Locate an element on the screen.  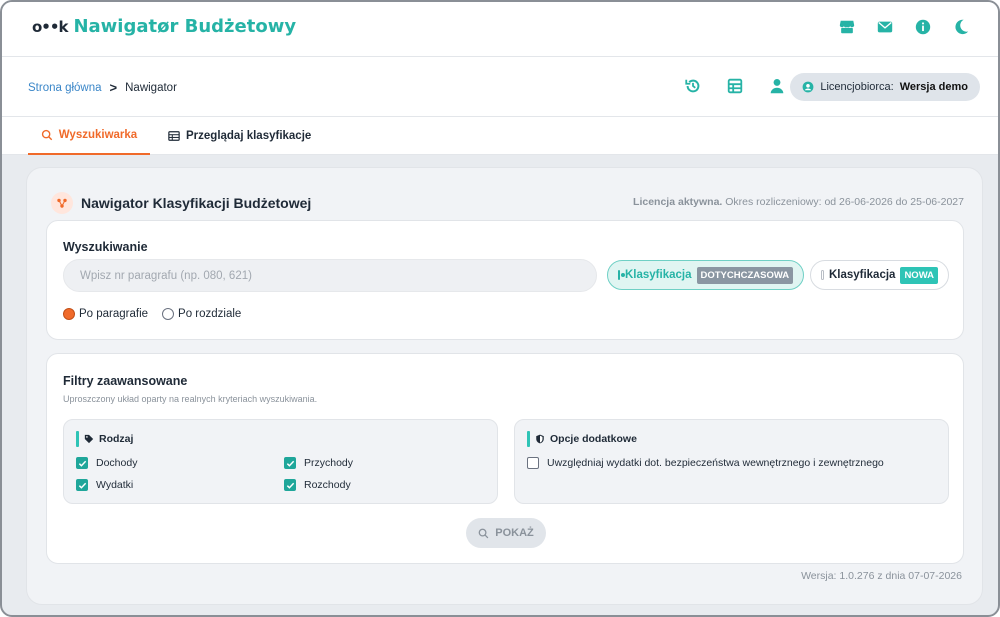
tab-search-label: Wyszukiwarka is located at coordinates (98, 135).